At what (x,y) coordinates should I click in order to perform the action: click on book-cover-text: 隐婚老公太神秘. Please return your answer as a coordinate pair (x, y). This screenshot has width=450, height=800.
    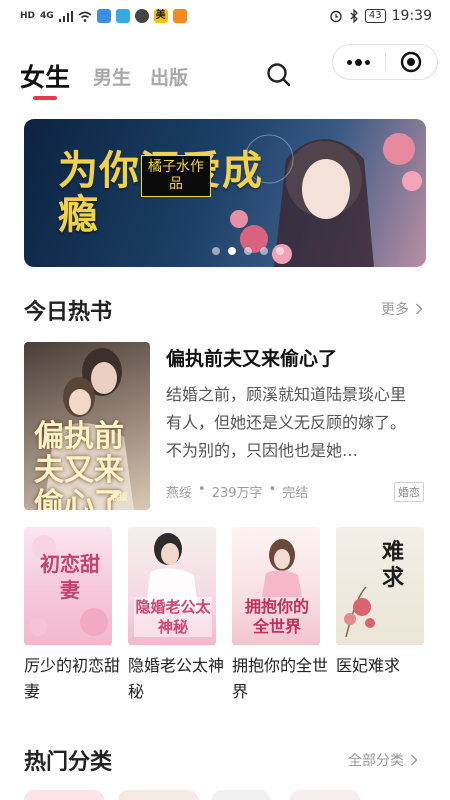
    Looking at the image, I should click on (173, 617).